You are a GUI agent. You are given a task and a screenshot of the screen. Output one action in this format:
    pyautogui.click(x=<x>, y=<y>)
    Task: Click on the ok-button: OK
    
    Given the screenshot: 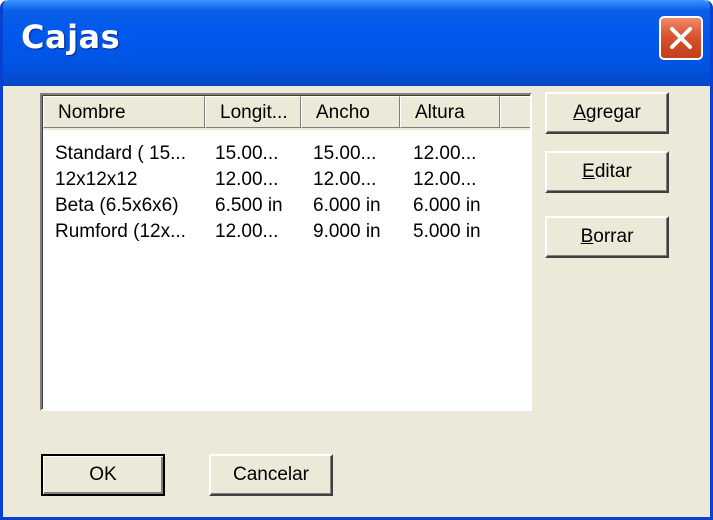 What is the action you would take?
    pyautogui.click(x=103, y=475)
    